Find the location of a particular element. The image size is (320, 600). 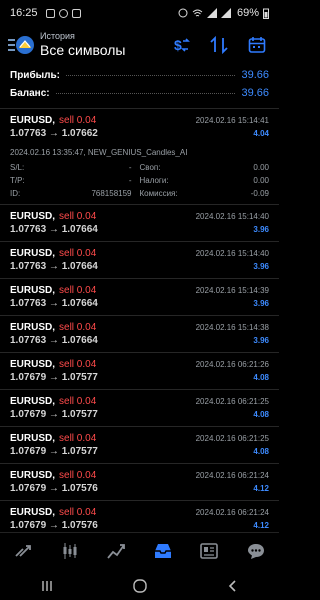

trade-profit: 4.04 is located at coordinates (261, 133).